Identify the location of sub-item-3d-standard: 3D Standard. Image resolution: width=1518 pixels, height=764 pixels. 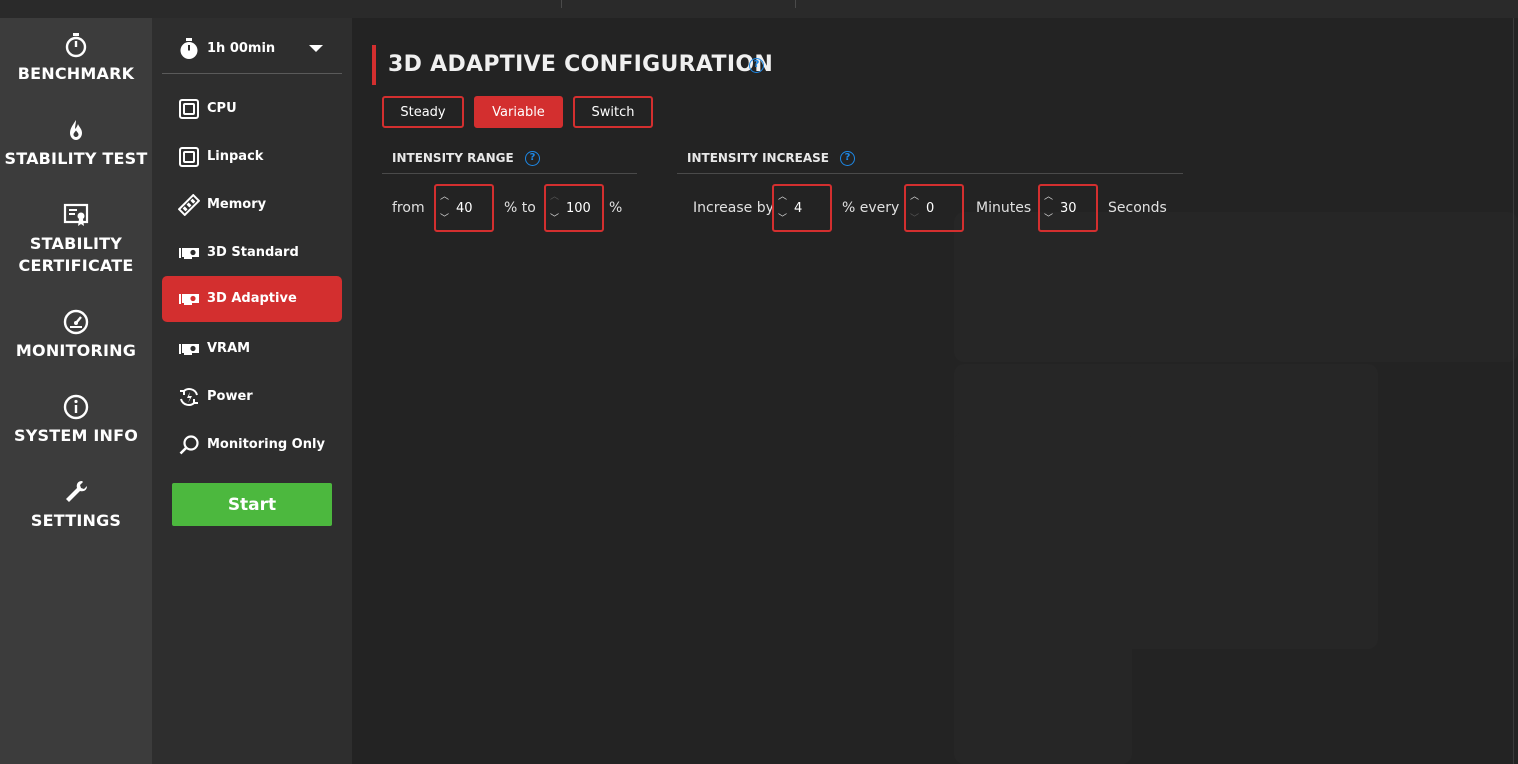
(252, 253).